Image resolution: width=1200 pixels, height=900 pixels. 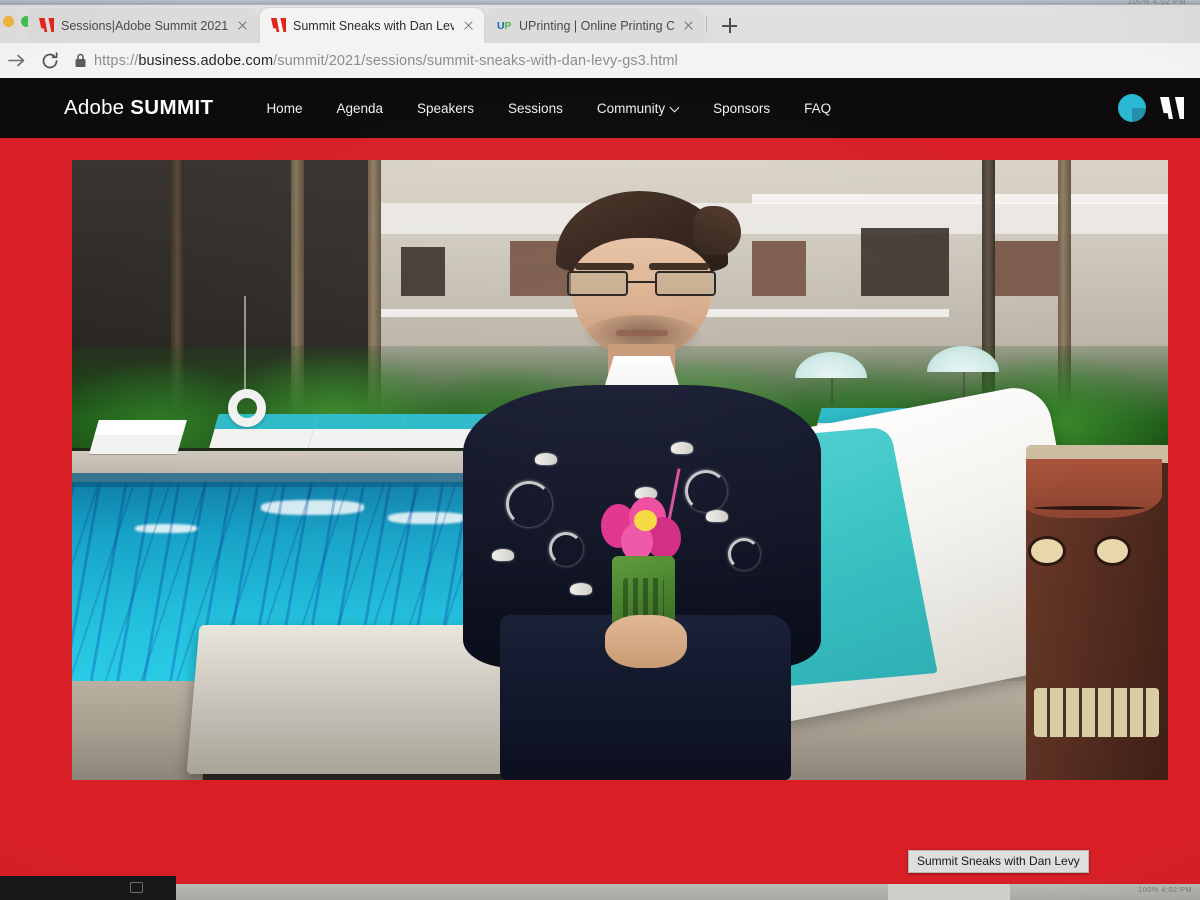 I want to click on tiki-statue, so click(x=1096, y=612).